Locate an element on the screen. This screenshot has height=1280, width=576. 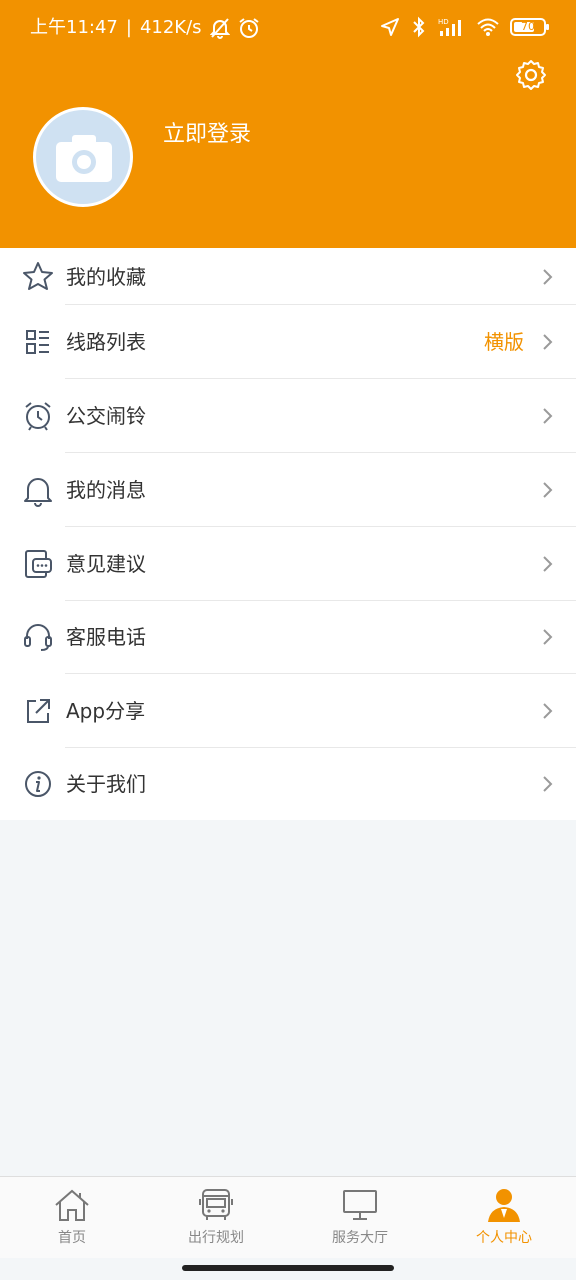
nav-label: 个人中心 is located at coordinates (504, 1238).